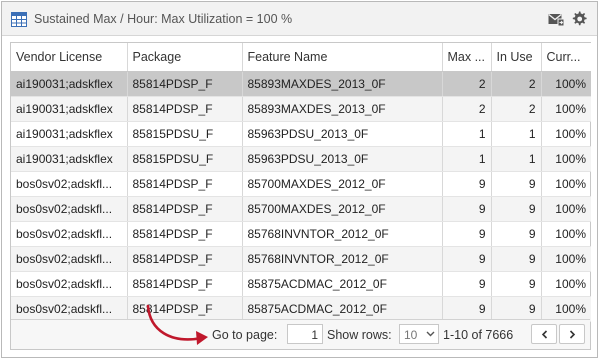  What do you see at coordinates (19, 19) in the screenshot?
I see `table-icon` at bounding box center [19, 19].